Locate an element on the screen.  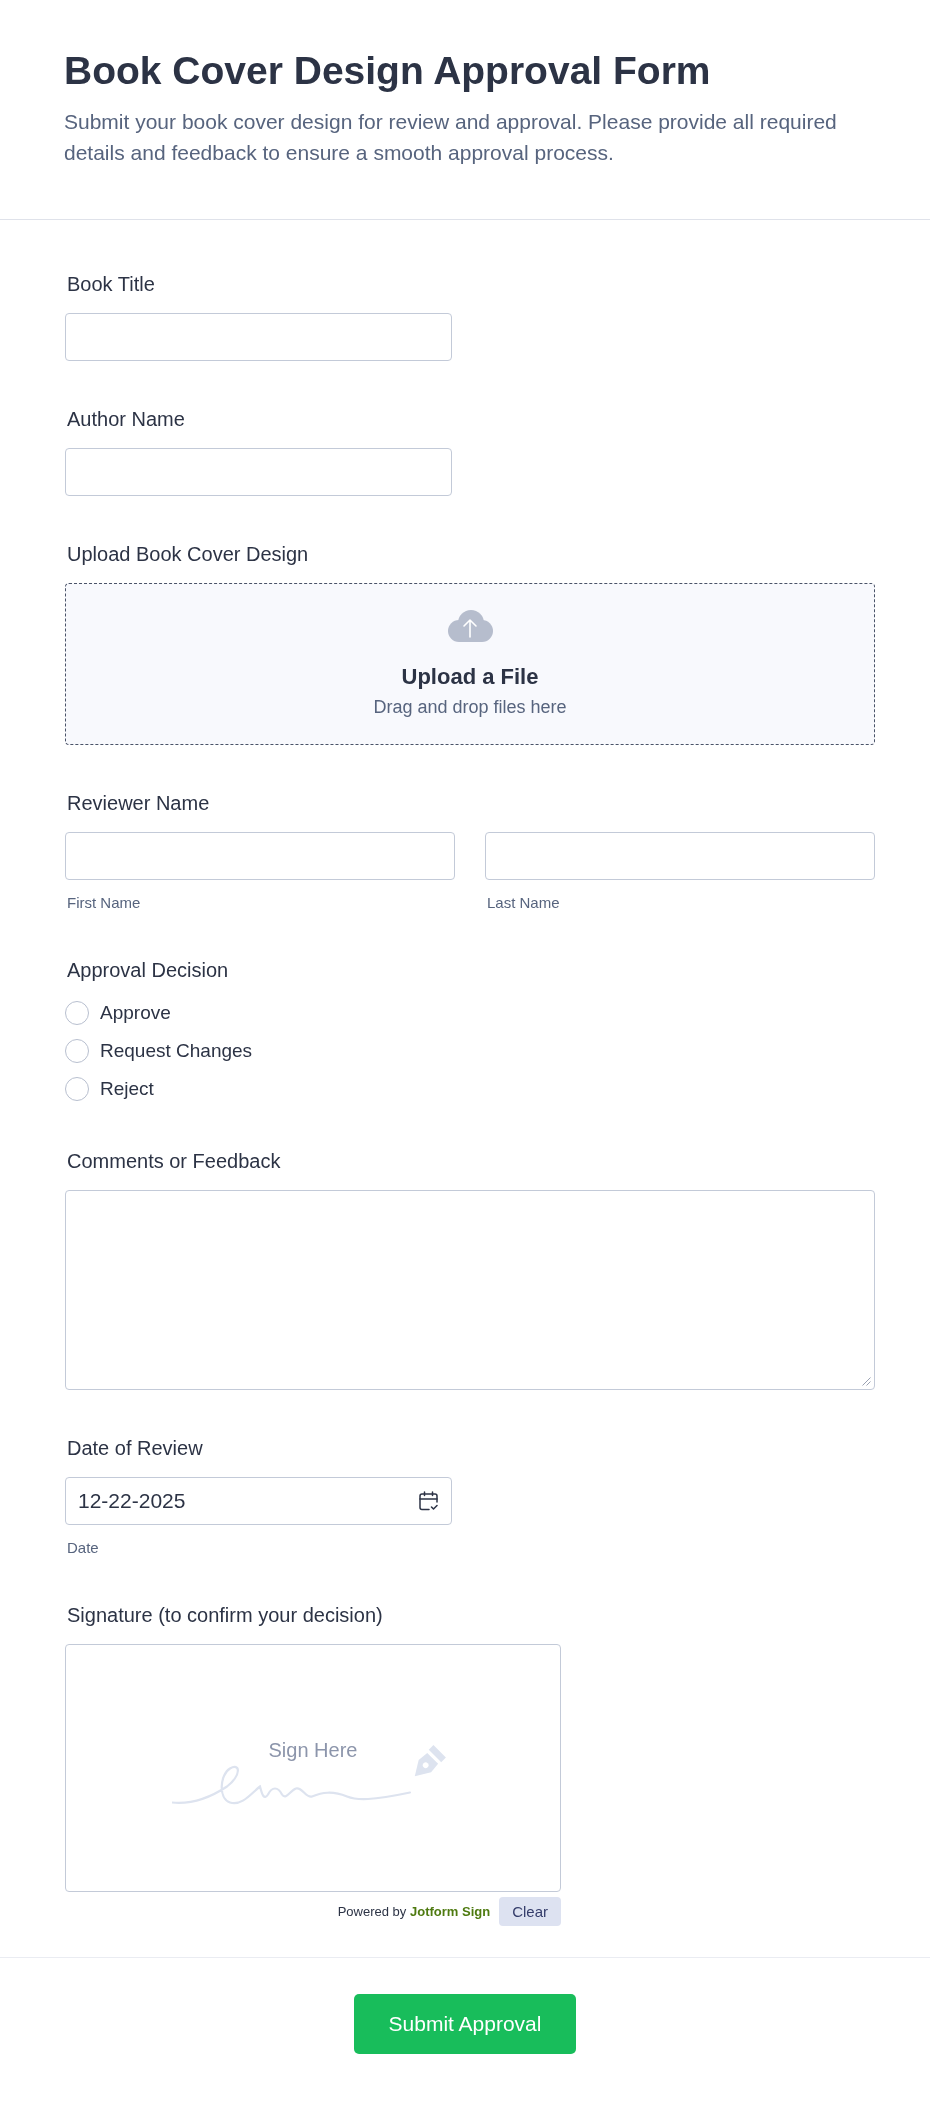
field-label: Signature (to confirm your decision) is located at coordinates (225, 1615).